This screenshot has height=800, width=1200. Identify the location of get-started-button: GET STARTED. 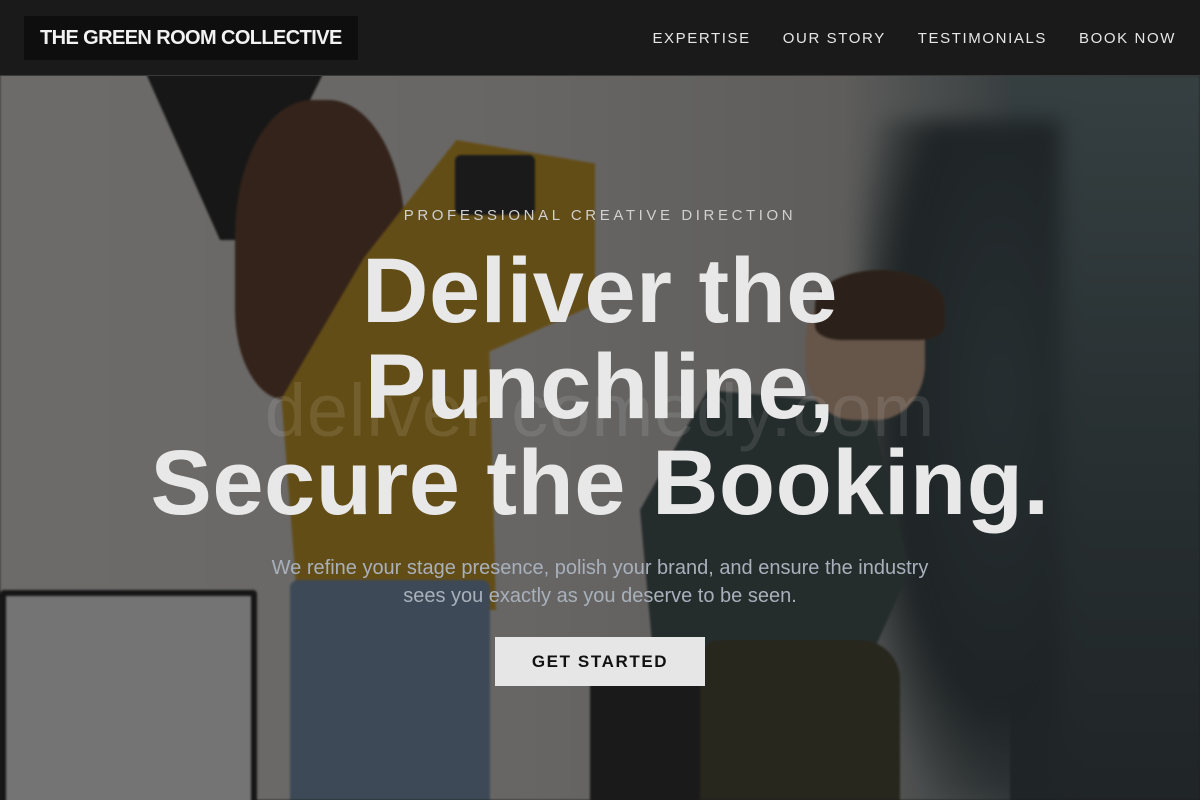
(600, 661).